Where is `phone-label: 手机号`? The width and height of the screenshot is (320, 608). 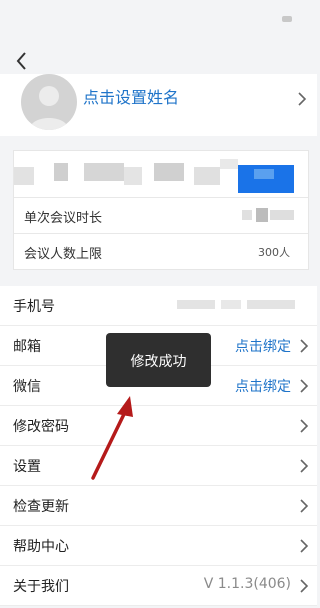
phone-label: 手机号 is located at coordinates (34, 307).